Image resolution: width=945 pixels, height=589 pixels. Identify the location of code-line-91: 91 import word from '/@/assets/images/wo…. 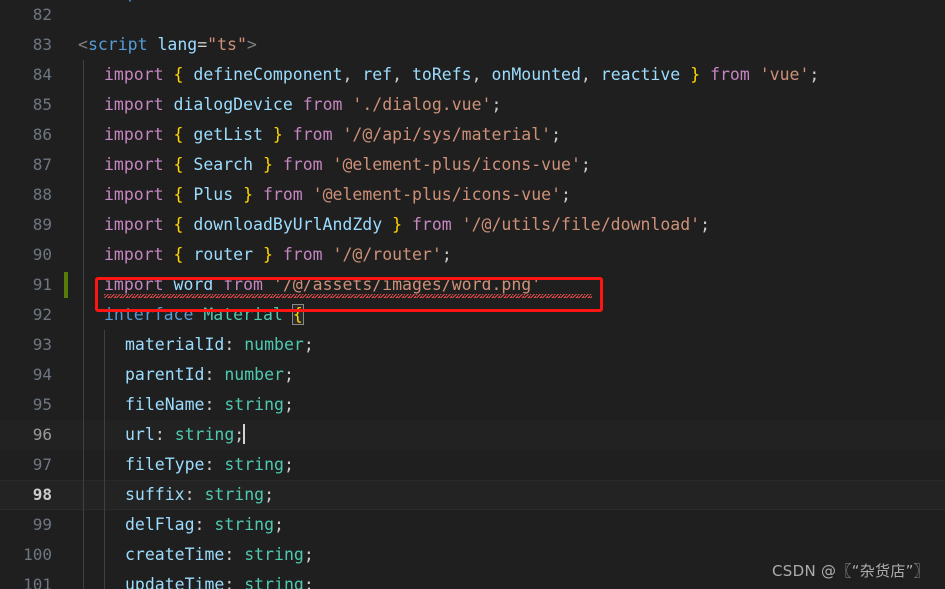
(472, 285).